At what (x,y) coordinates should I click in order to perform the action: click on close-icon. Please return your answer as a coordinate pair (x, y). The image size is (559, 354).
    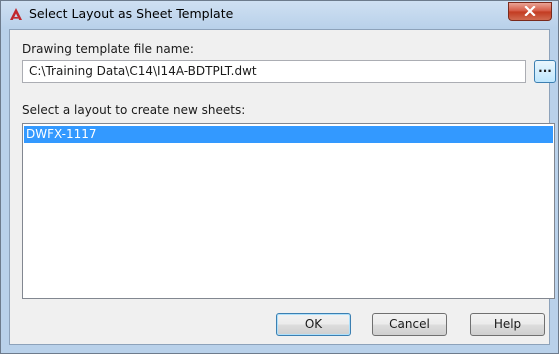
    Looking at the image, I should click on (530, 11).